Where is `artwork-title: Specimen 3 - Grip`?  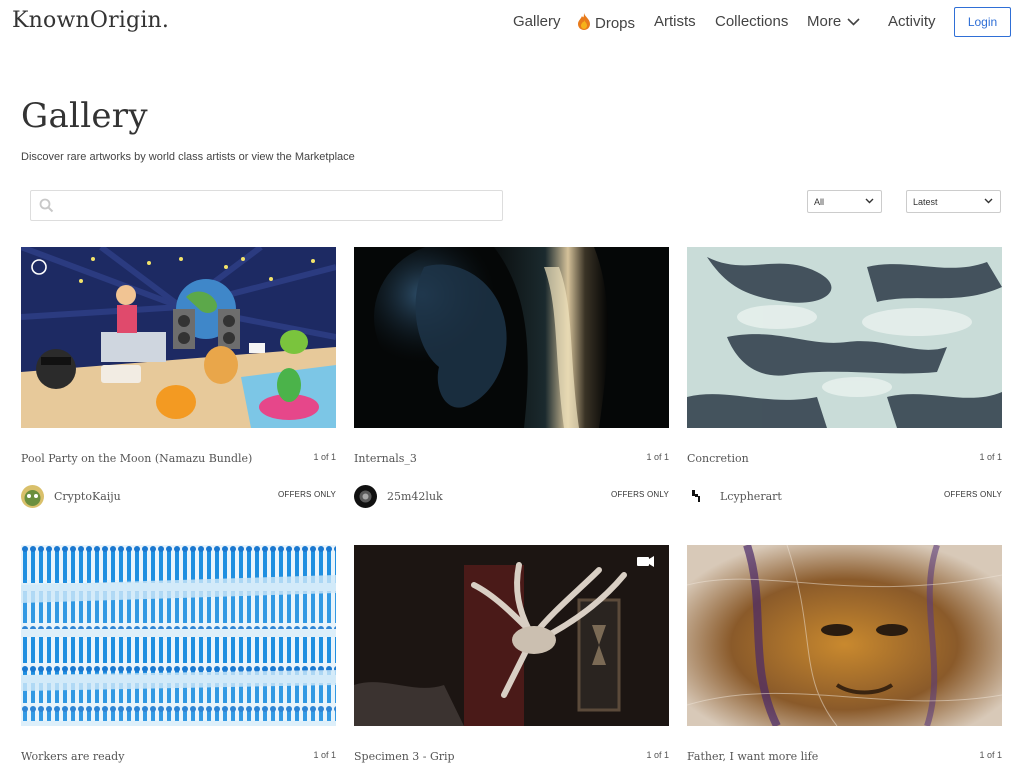
artwork-title: Specimen 3 - Grip is located at coordinates (404, 756).